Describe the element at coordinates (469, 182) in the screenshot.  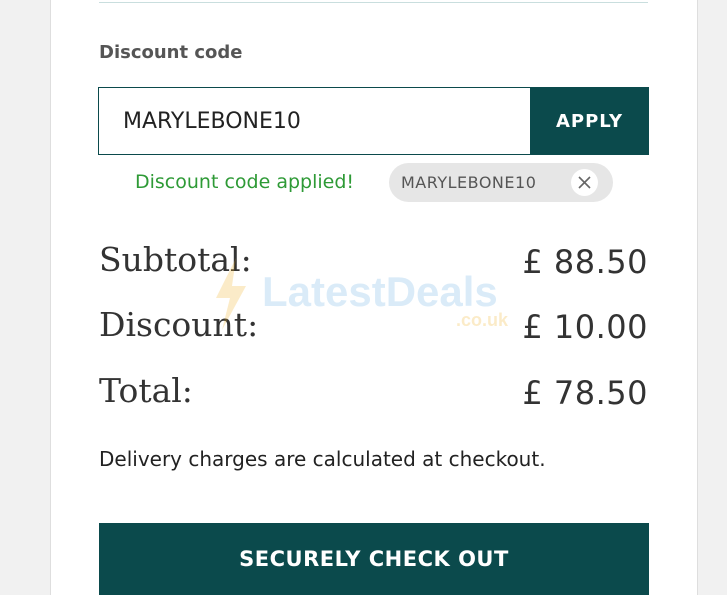
I see `applied-code-label: MARYLEBONE10` at that location.